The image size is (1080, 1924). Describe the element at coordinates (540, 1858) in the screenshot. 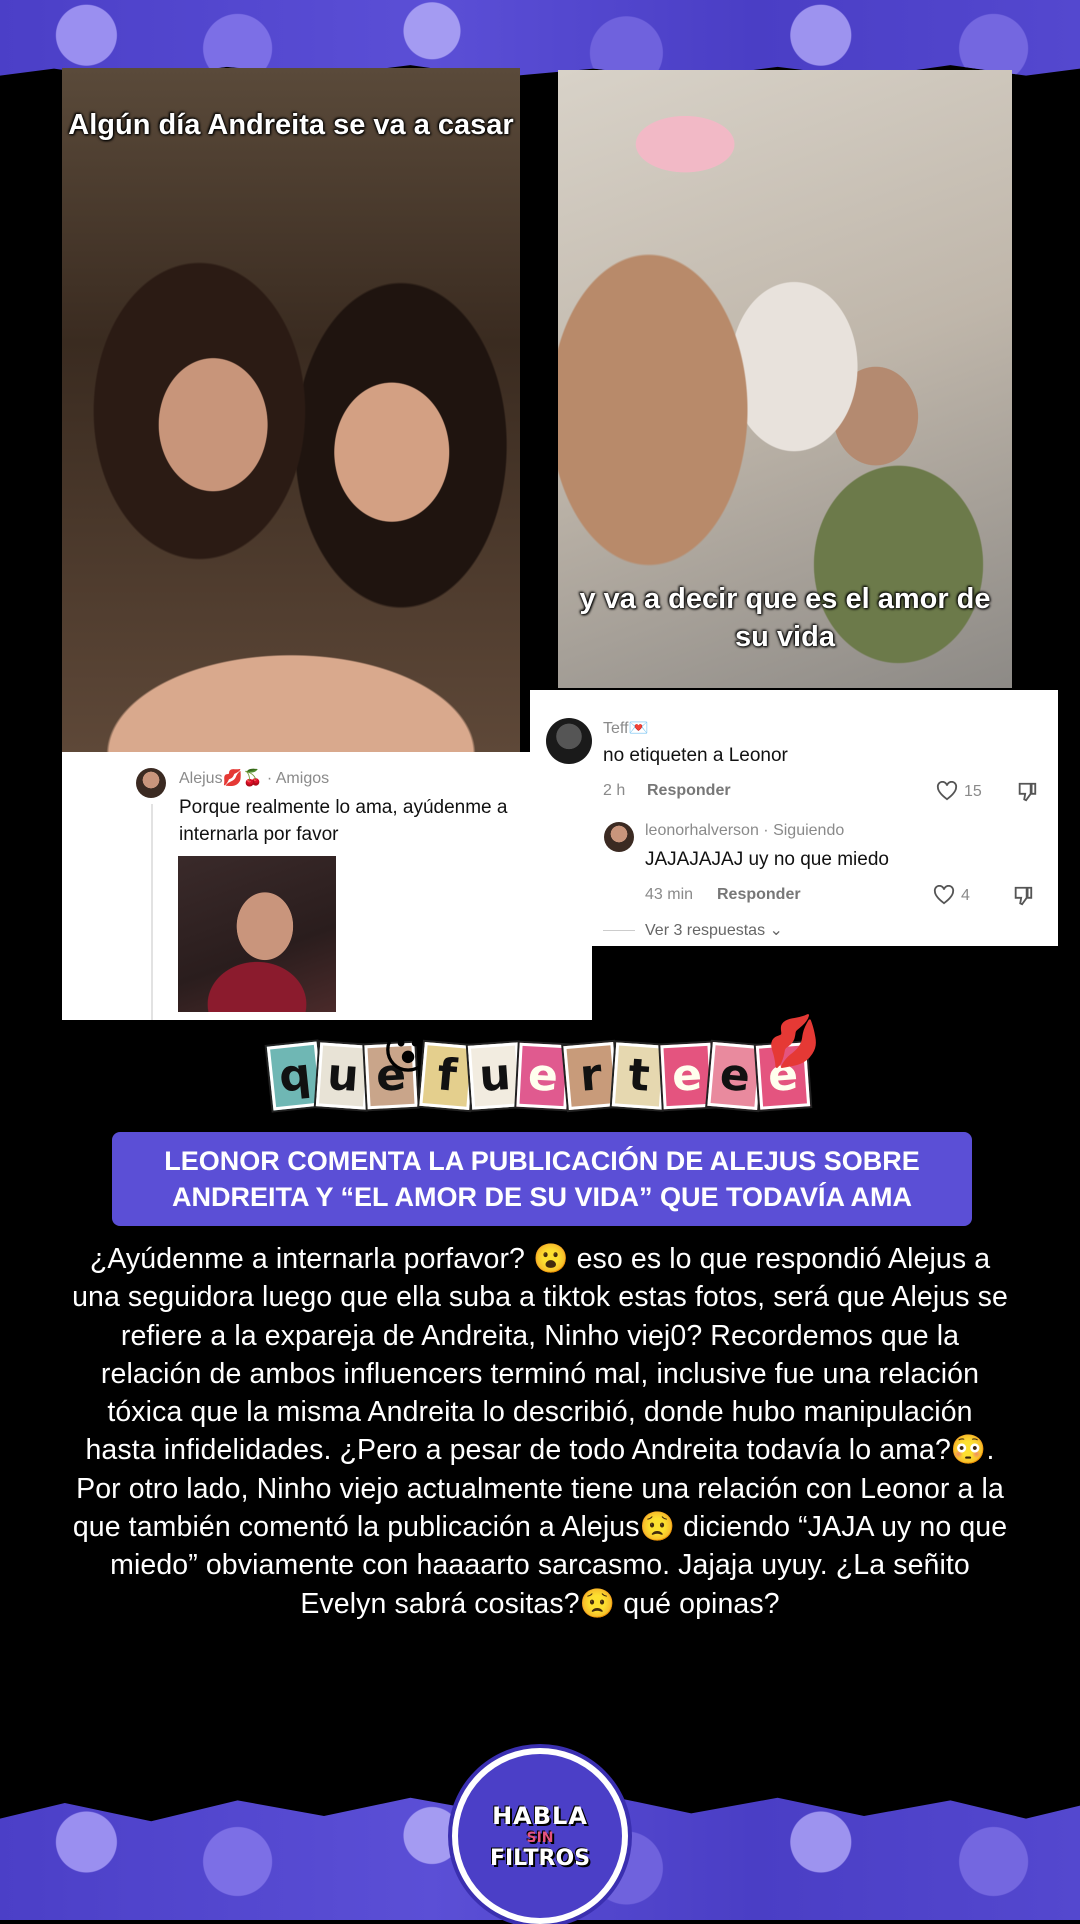

I see `logo-line: FILTROS` at that location.